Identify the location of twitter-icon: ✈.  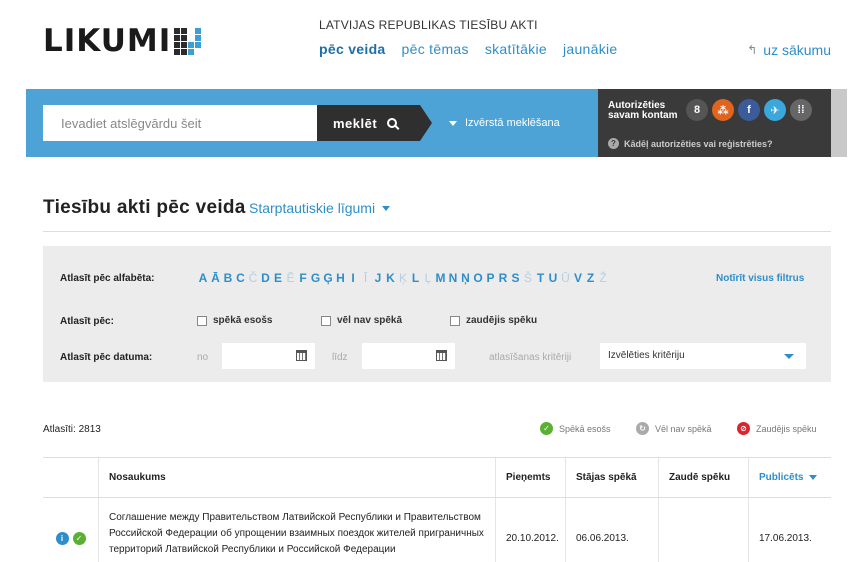
(775, 110).